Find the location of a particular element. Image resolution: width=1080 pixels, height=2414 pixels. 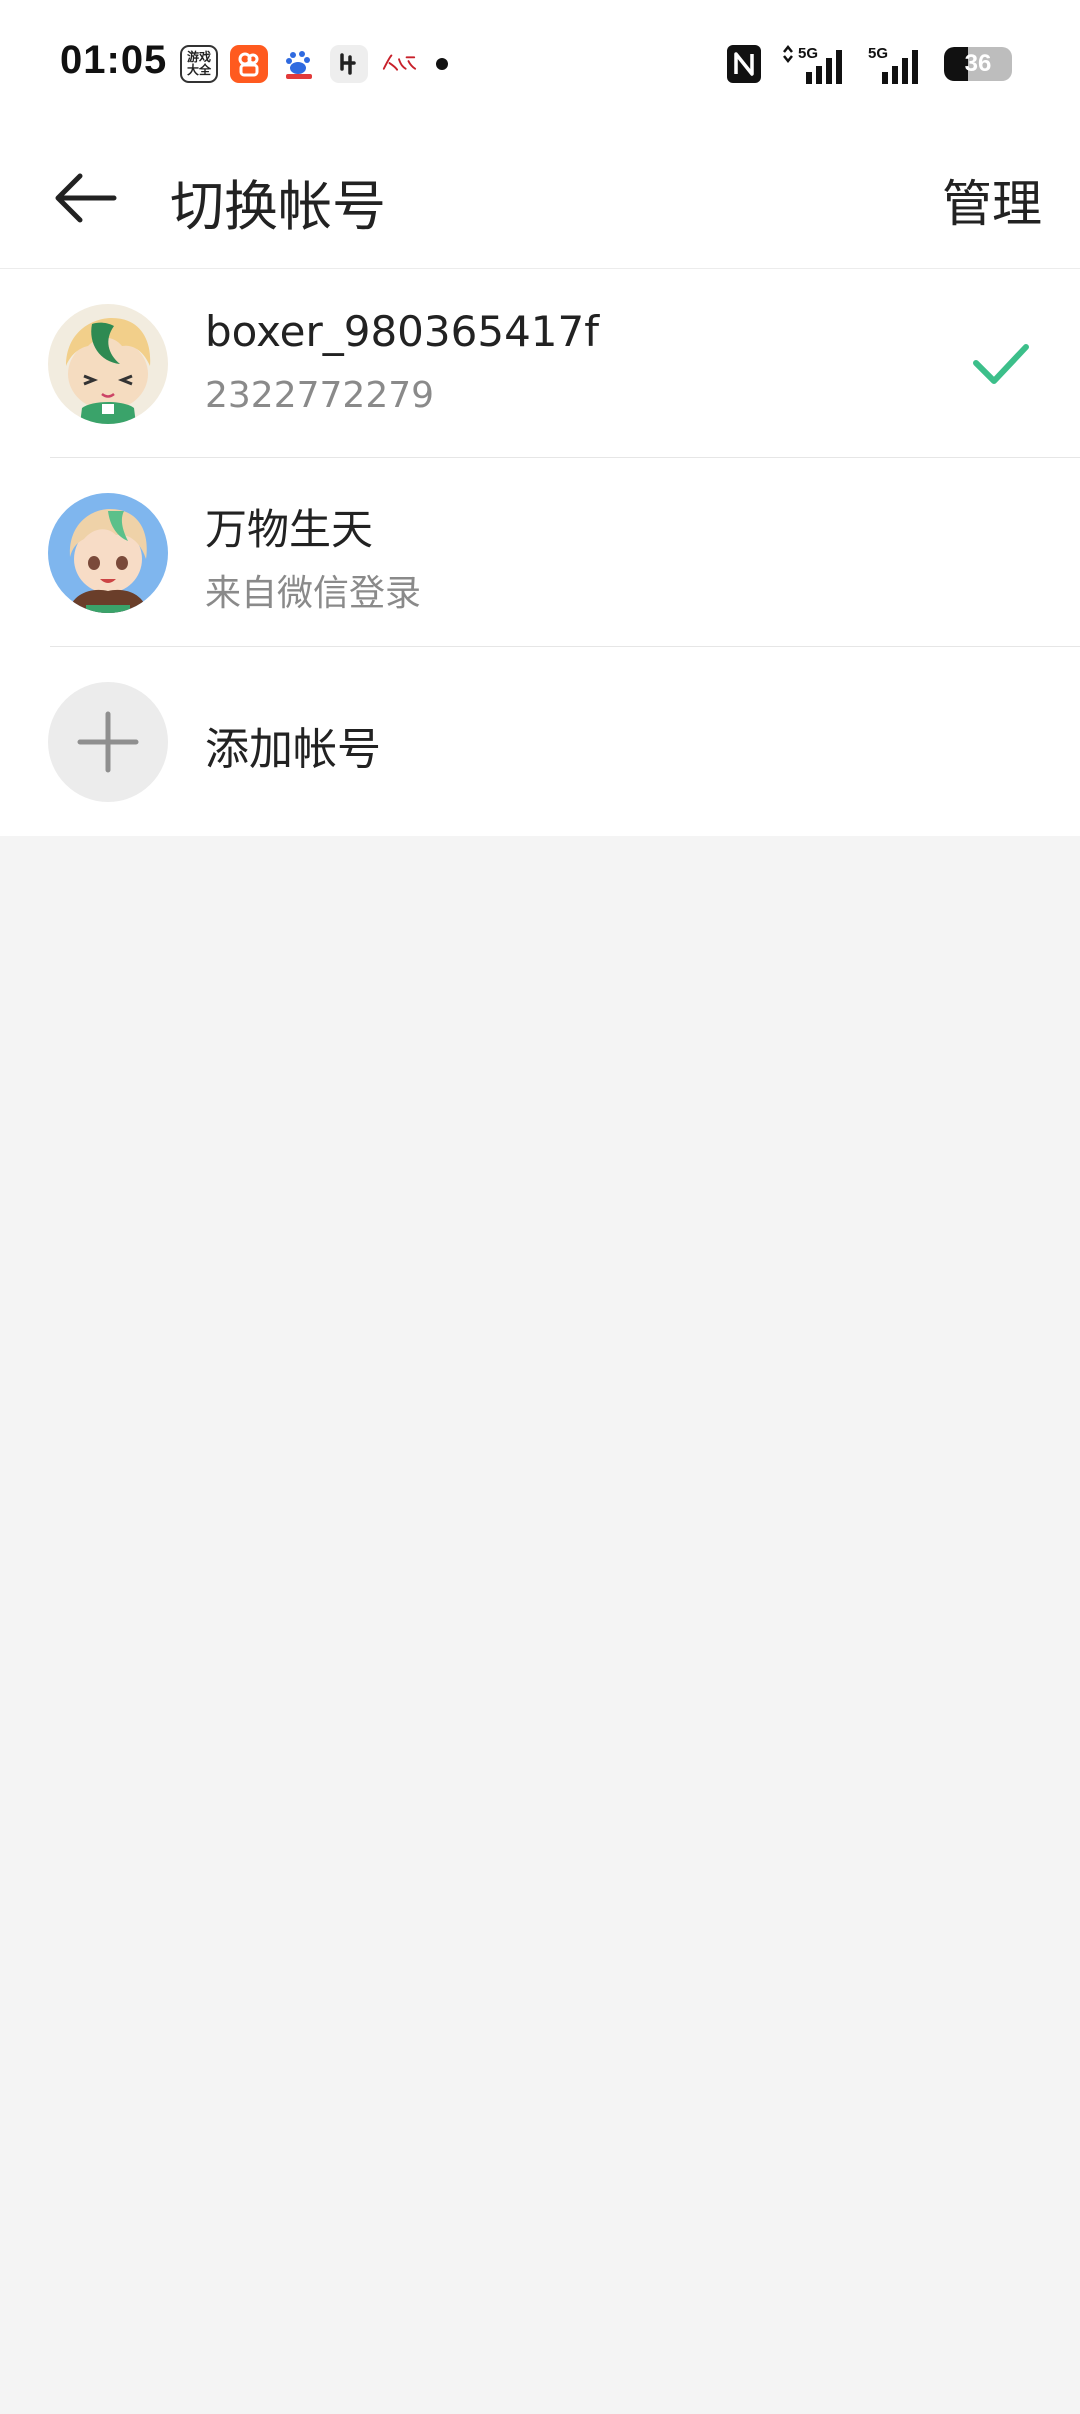

games-hub-icon: 游戏 大全 is located at coordinates (199, 64).